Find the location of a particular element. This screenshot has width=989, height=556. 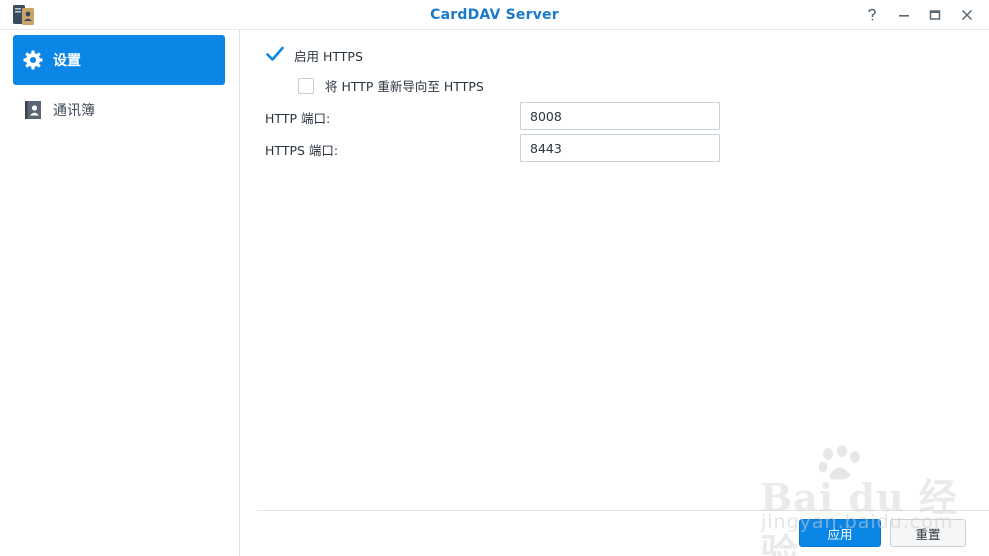

checkmark-icon is located at coordinates (275, 55).